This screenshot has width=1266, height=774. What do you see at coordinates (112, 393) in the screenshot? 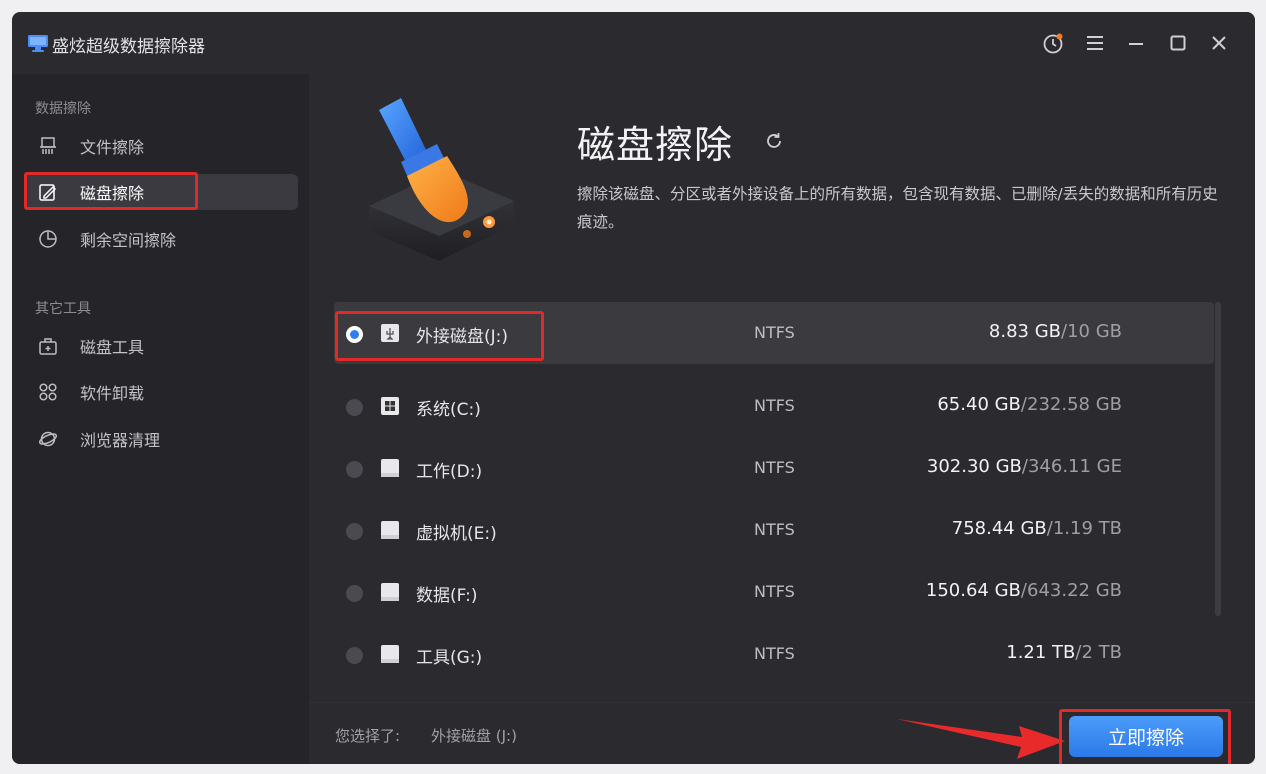
I see `sidebar-item-label: 软件卸载` at bounding box center [112, 393].